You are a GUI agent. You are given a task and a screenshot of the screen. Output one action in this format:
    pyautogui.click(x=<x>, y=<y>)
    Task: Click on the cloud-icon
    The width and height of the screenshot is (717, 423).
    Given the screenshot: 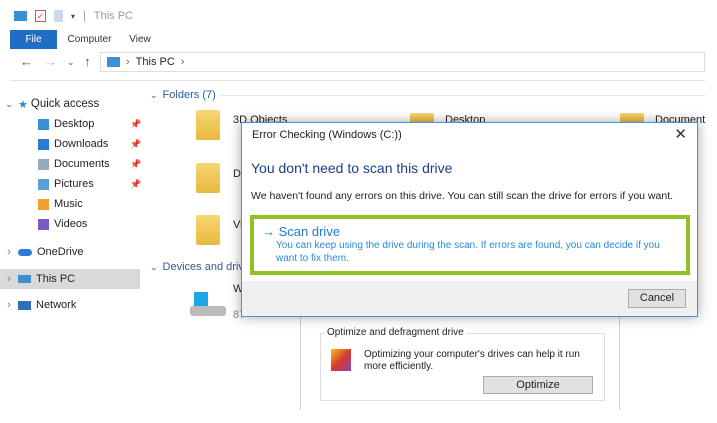 What is the action you would take?
    pyautogui.click(x=25, y=252)
    